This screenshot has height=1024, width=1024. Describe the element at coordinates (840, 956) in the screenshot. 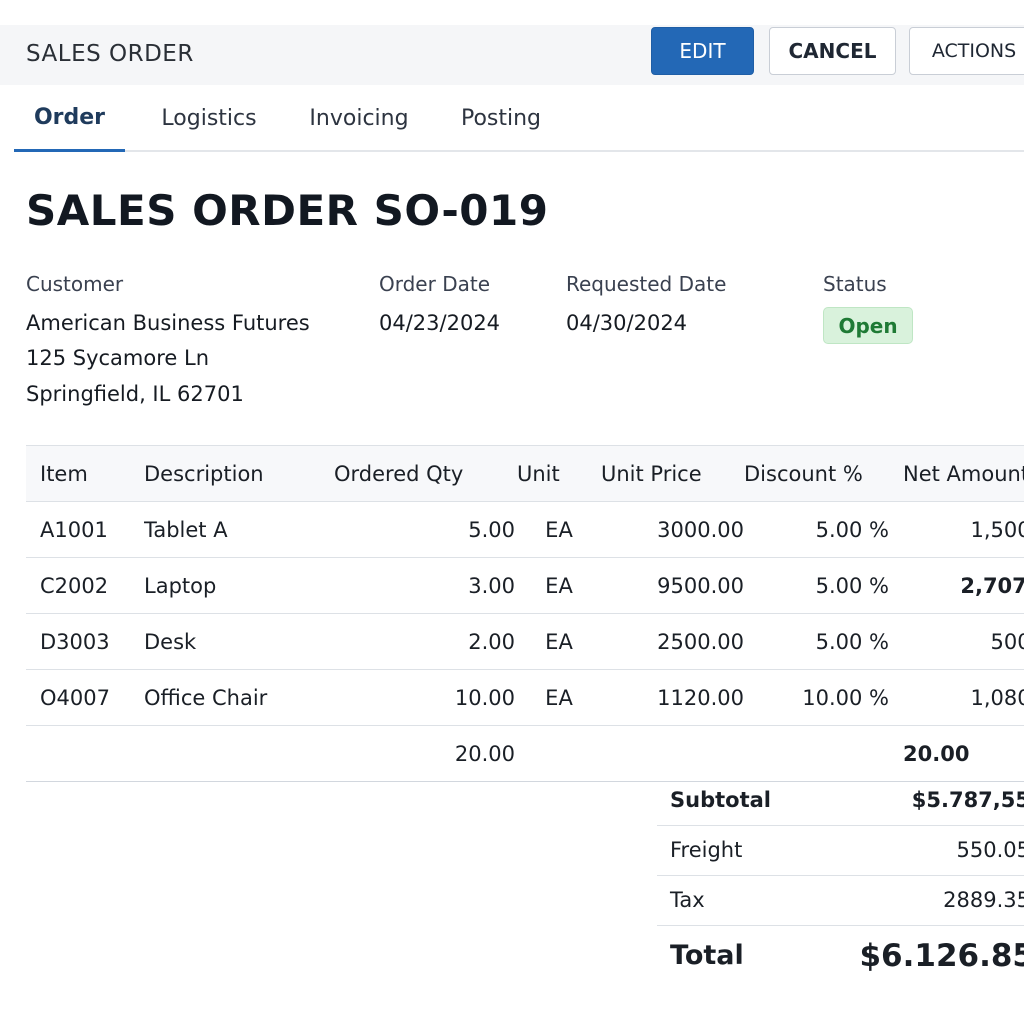

I see `total-row: Total $6.126.85` at that location.